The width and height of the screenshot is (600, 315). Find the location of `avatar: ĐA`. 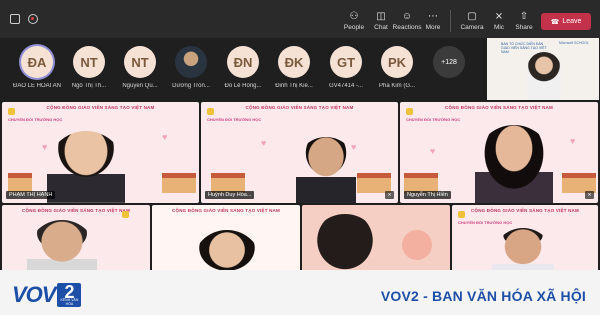

avatar: ĐA is located at coordinates (37, 62).